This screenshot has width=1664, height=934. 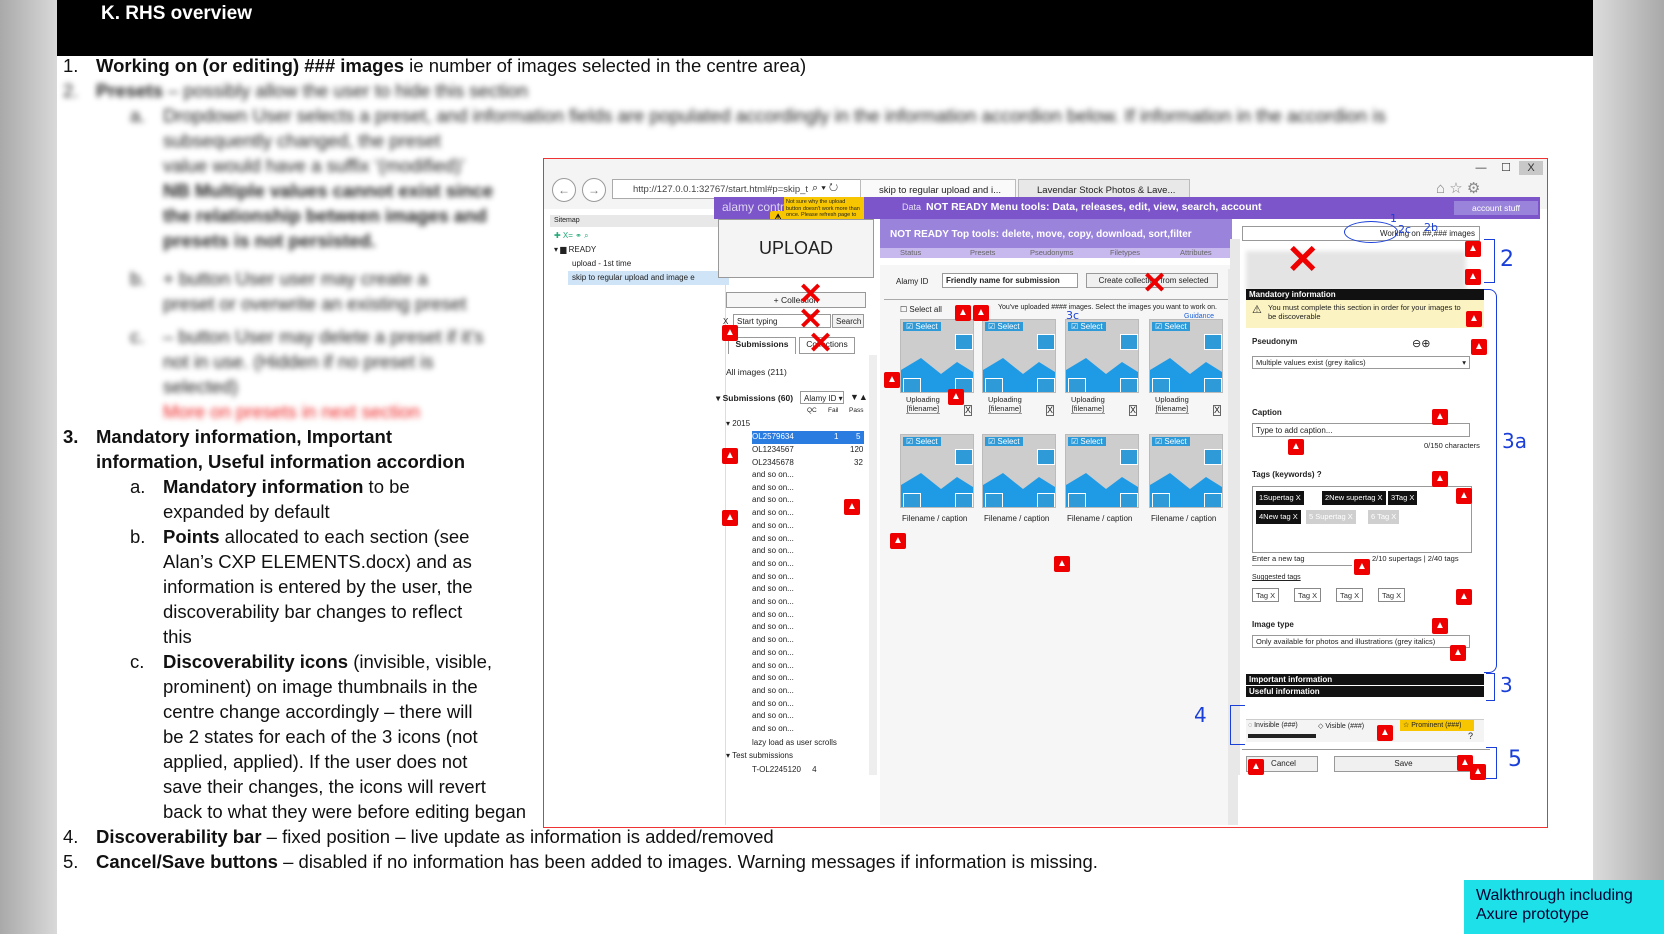 What do you see at coordinates (564, 190) in the screenshot?
I see `back-icon: ←` at bounding box center [564, 190].